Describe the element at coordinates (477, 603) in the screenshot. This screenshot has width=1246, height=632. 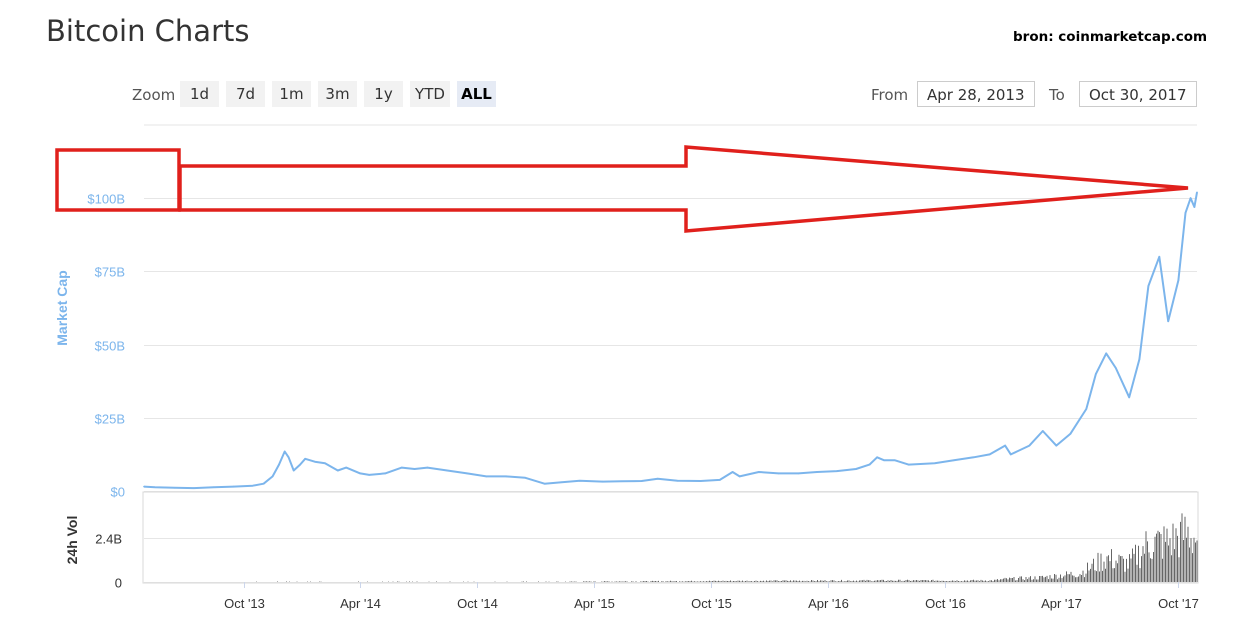
I see `x-tick-label: Oct '14` at that location.